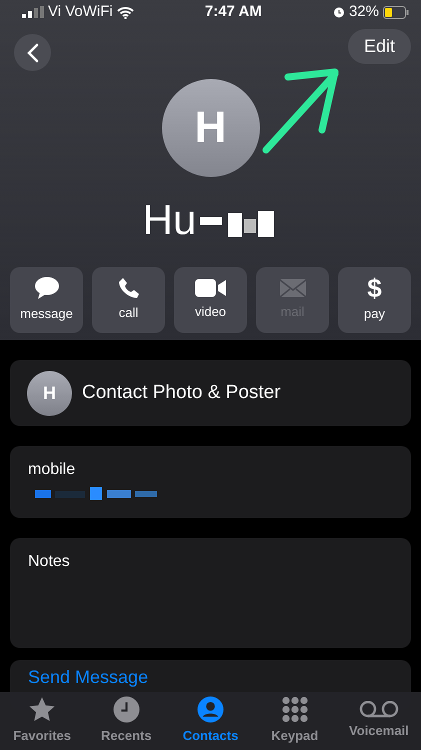  I want to click on action-button: call, so click(128, 300).